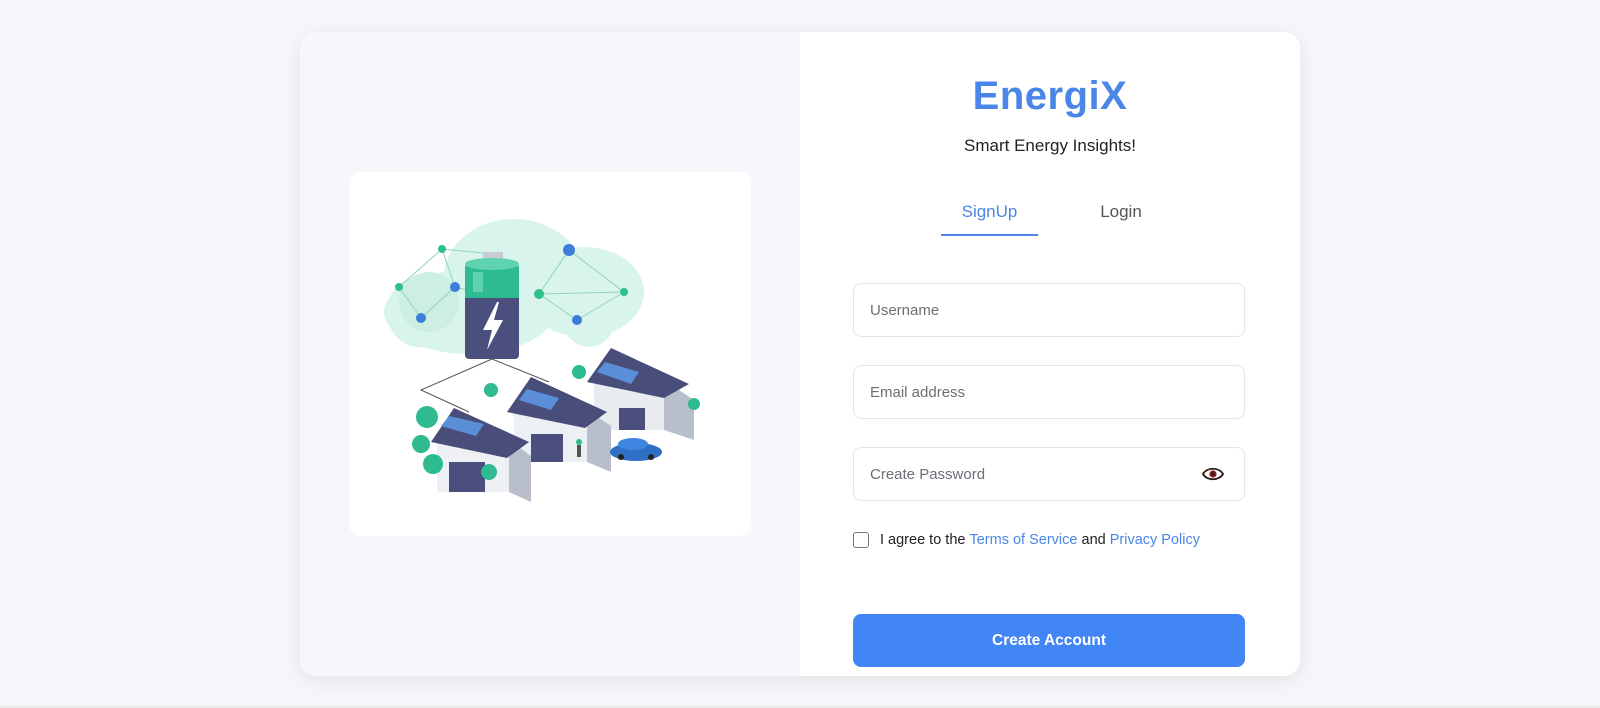 The height and width of the screenshot is (708, 1600). I want to click on energy-storage-houses-illustration, so click(542, 360).